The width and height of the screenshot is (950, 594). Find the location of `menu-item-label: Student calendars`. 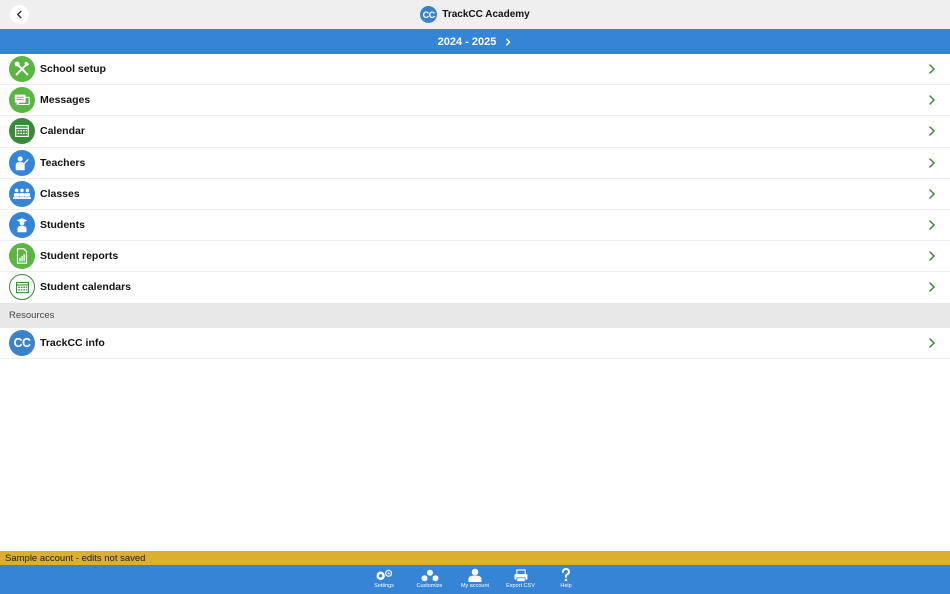

menu-item-label: Student calendars is located at coordinates (86, 287).